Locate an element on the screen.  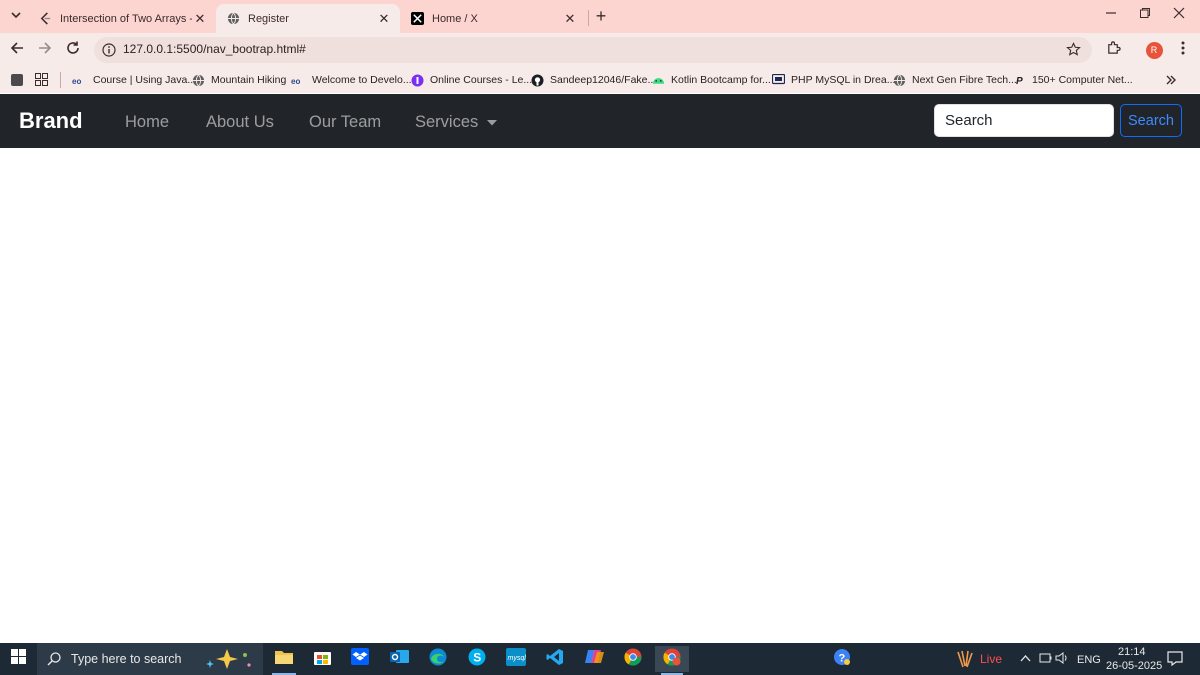
caret-down-icon is located at coordinates (492, 122).